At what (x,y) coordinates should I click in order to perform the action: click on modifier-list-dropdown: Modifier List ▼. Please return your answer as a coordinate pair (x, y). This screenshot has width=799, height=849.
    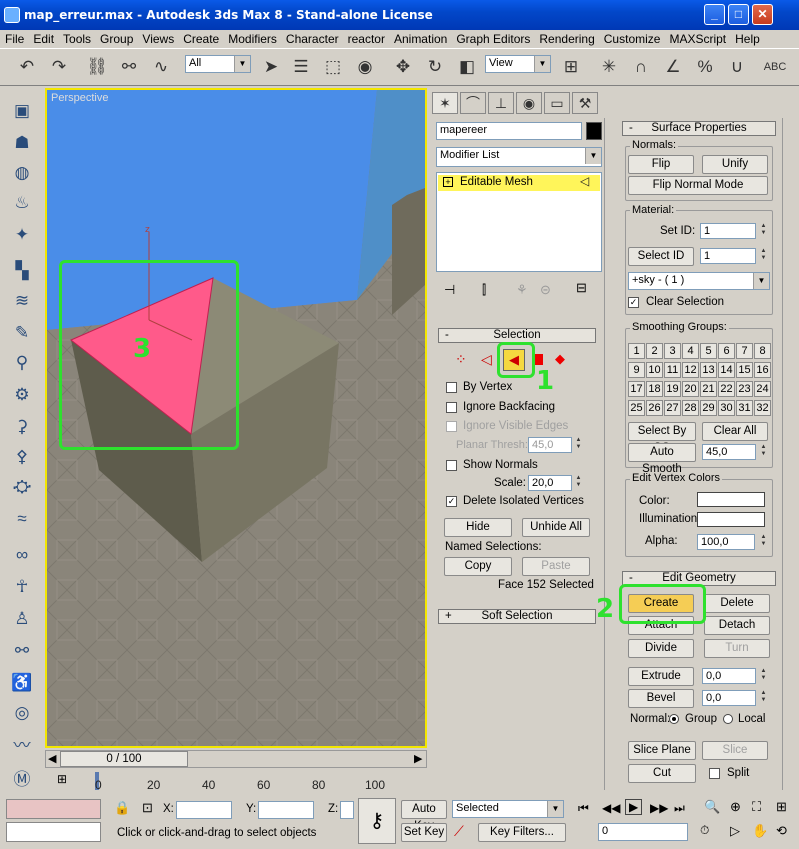
    Looking at the image, I should click on (519, 157).